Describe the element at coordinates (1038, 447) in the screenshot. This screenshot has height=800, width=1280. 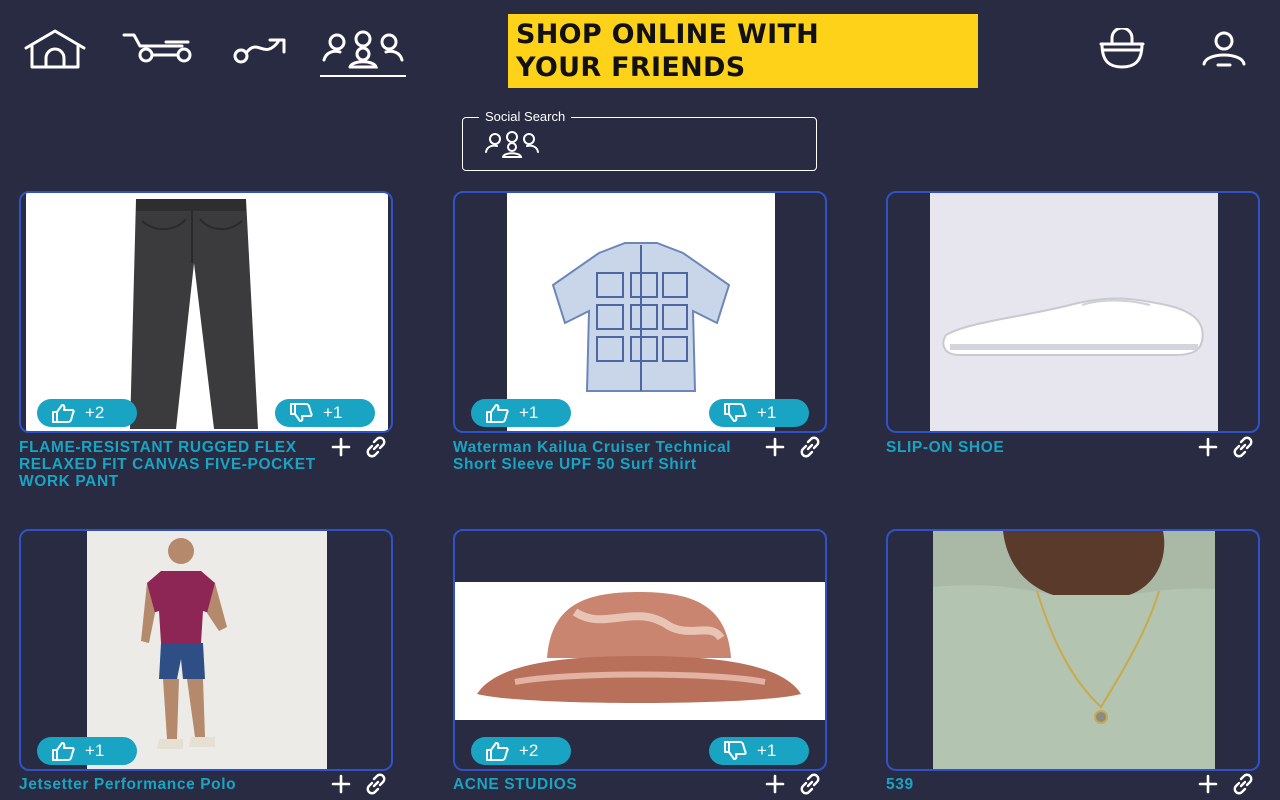
I see `product-title: SLIP-ON SHOE` at that location.